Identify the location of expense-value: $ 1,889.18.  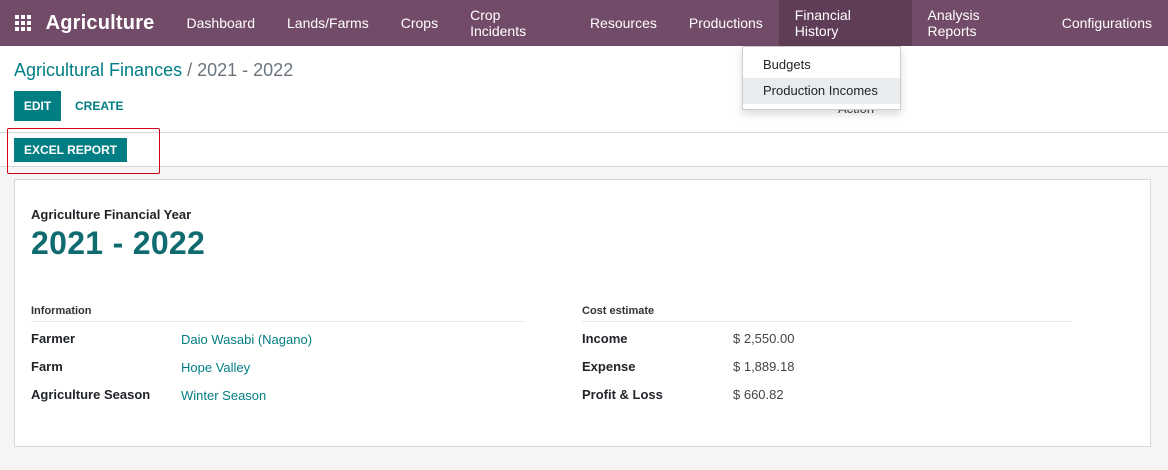
(764, 366).